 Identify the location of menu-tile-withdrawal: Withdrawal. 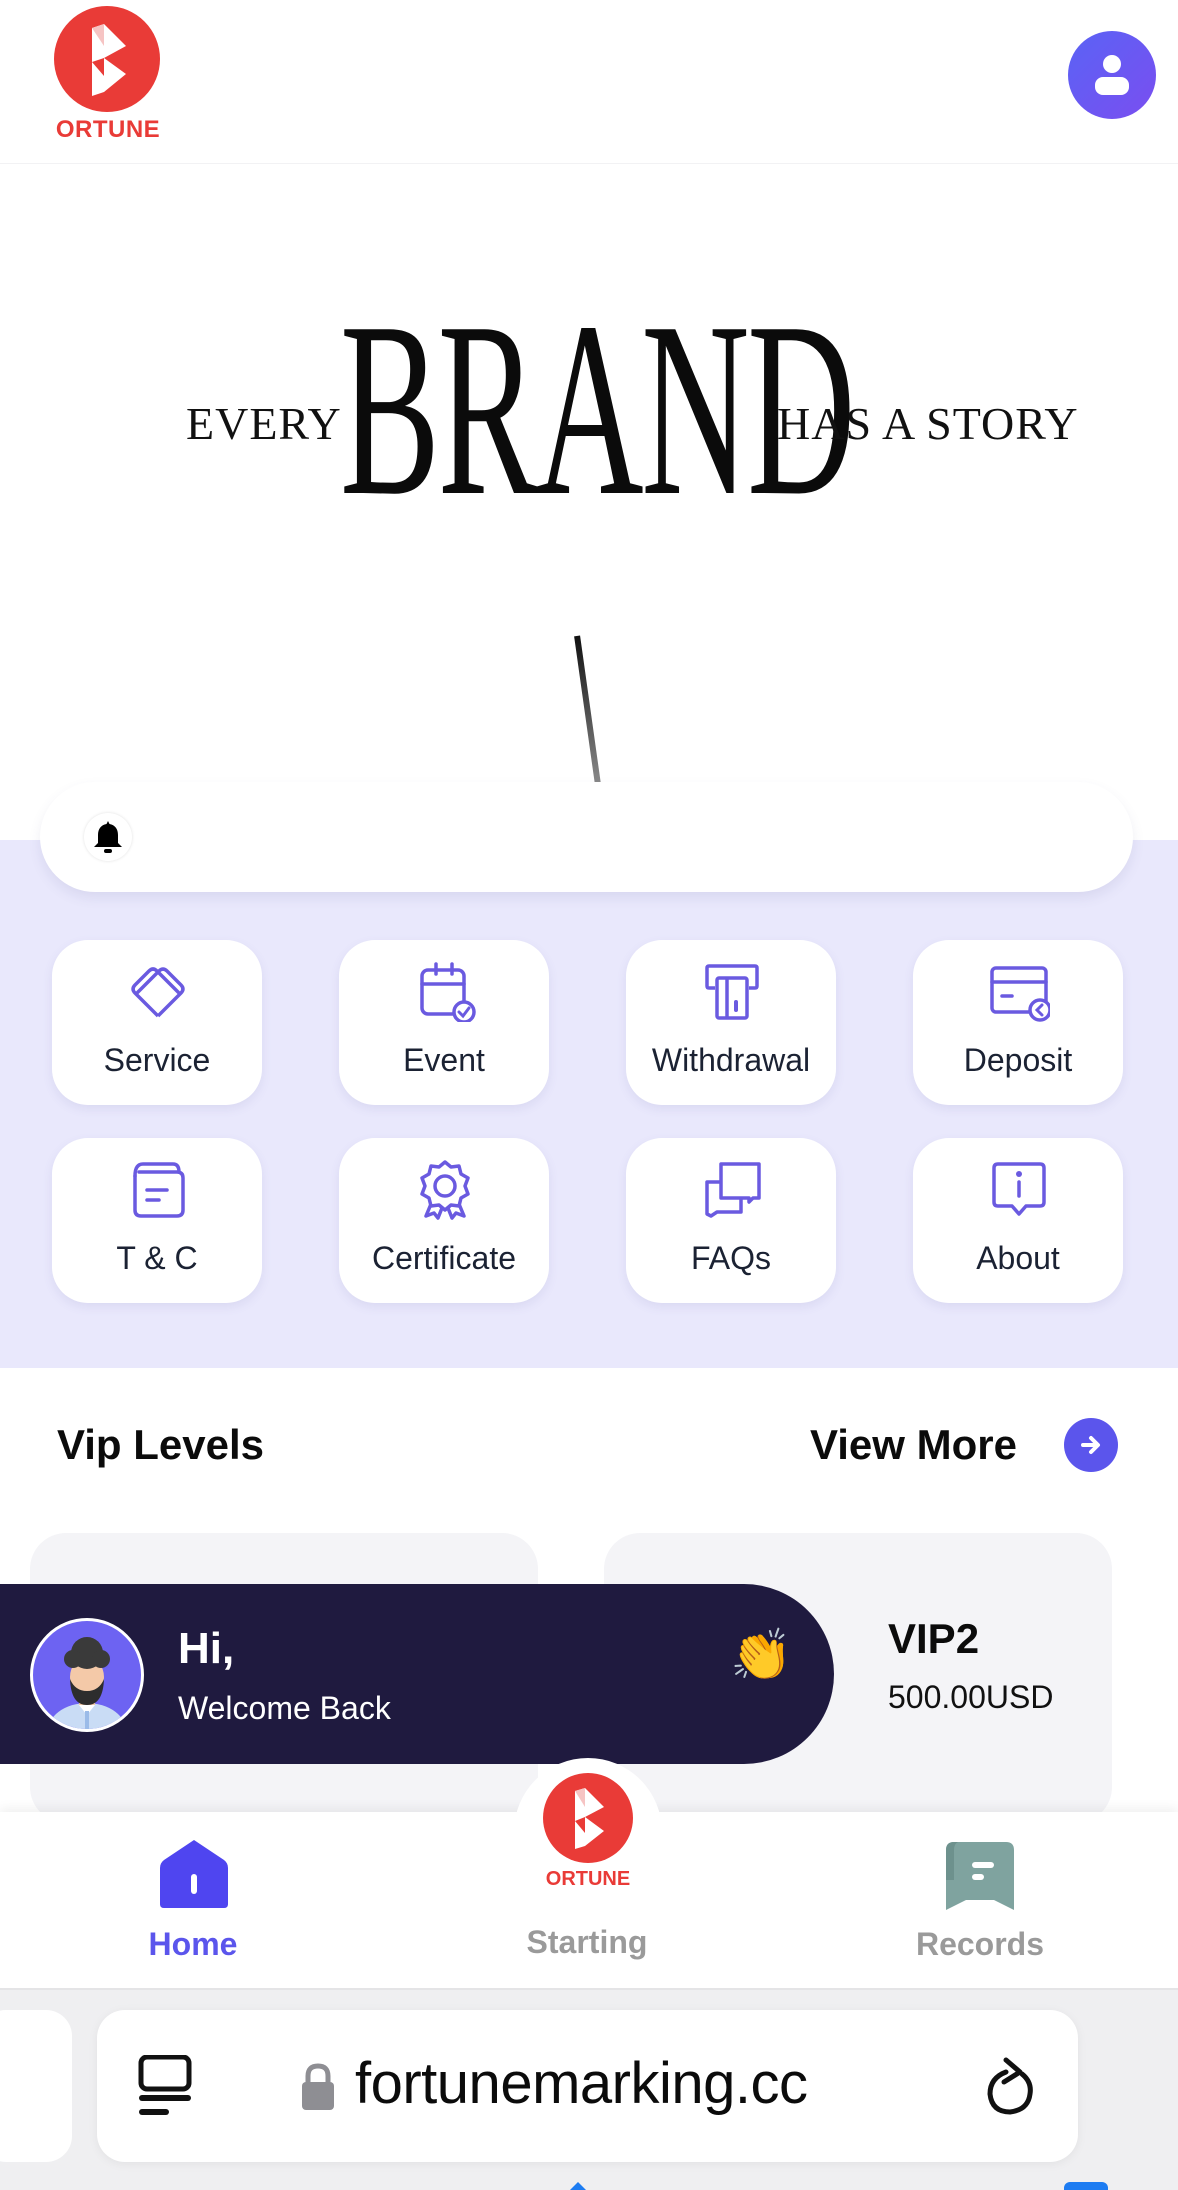
(731, 1022).